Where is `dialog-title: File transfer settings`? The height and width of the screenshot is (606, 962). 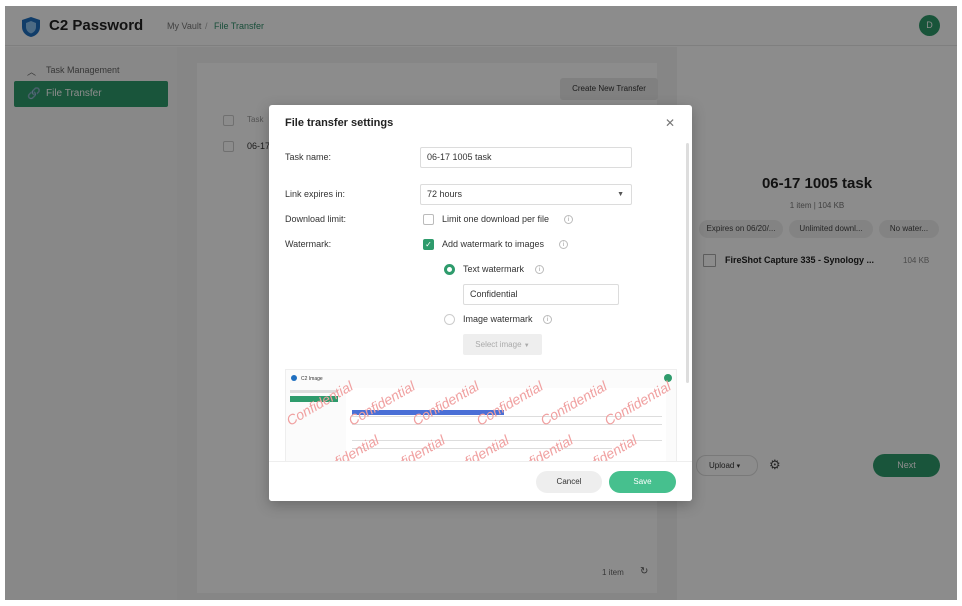
dialog-title: File transfer settings is located at coordinates (339, 123).